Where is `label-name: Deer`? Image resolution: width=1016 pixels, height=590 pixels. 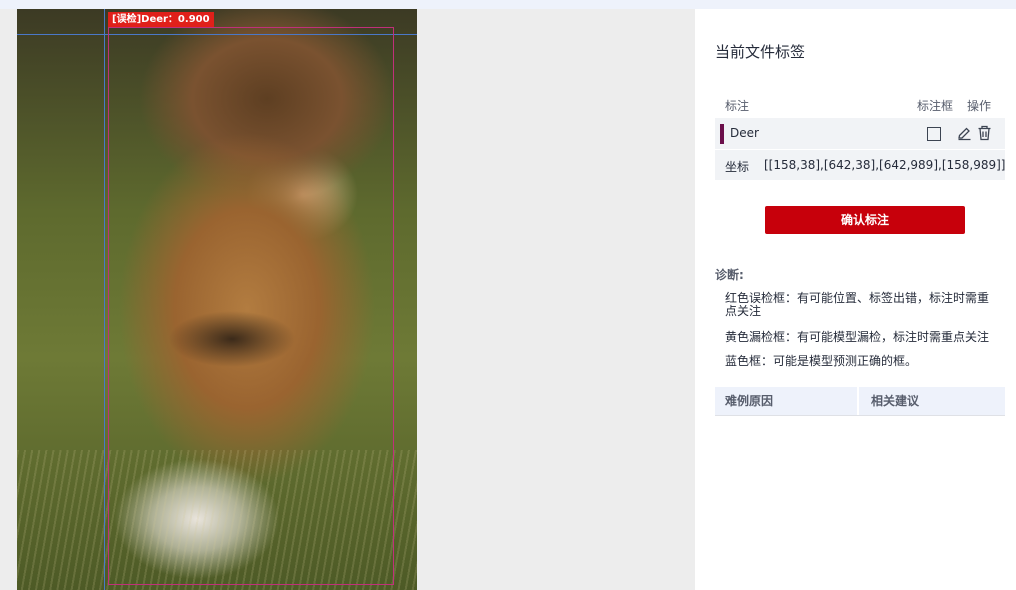 label-name: Deer is located at coordinates (744, 133).